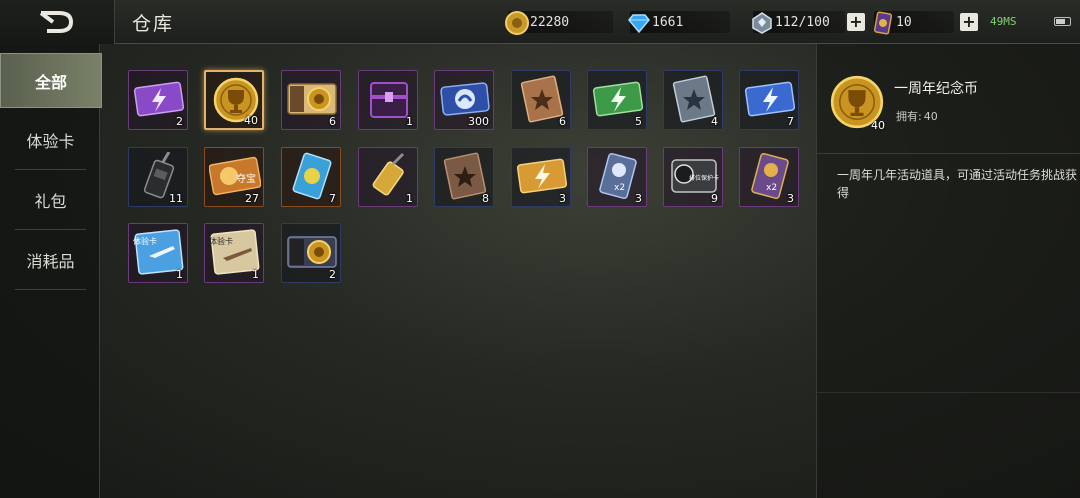  I want to click on diamond-value: 1661, so click(668, 22).